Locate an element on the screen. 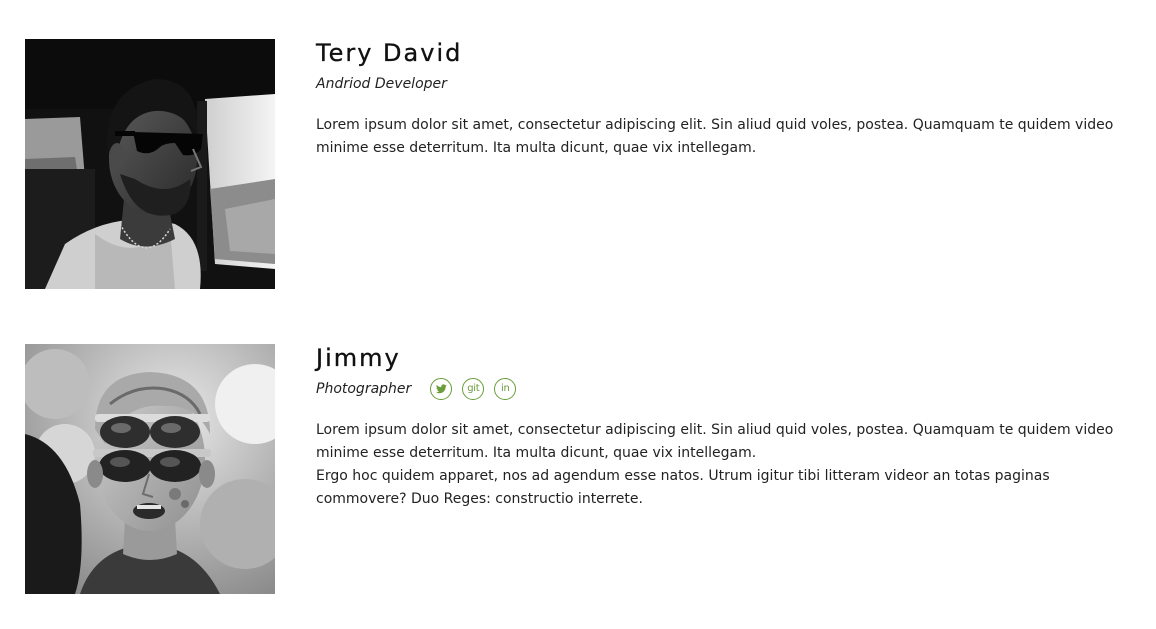 The height and width of the screenshot is (629, 1156). role-row: Andriod Developer is located at coordinates (716, 84).